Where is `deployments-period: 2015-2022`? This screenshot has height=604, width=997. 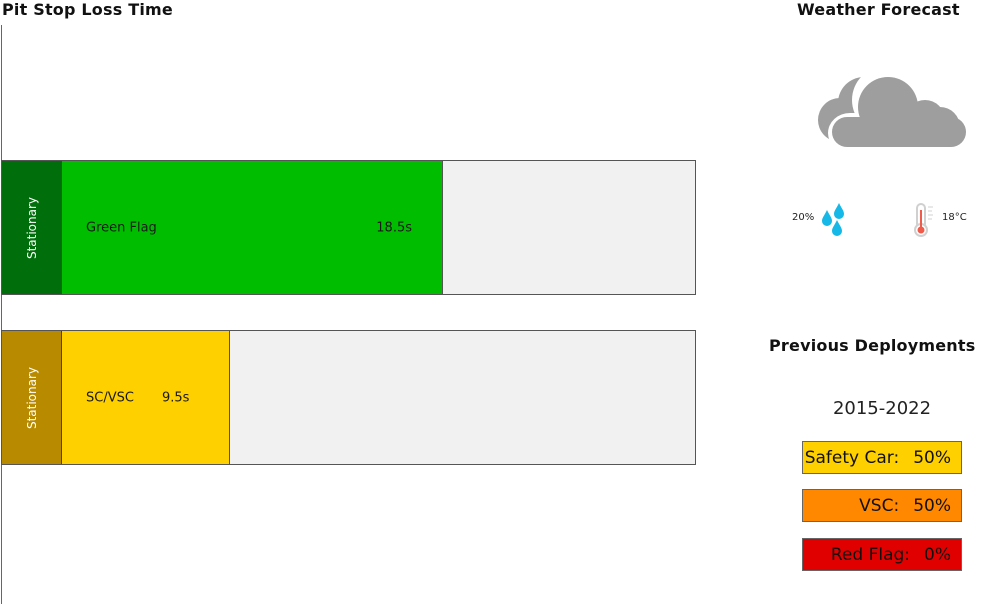
deployments-period: 2015-2022 is located at coordinates (882, 408).